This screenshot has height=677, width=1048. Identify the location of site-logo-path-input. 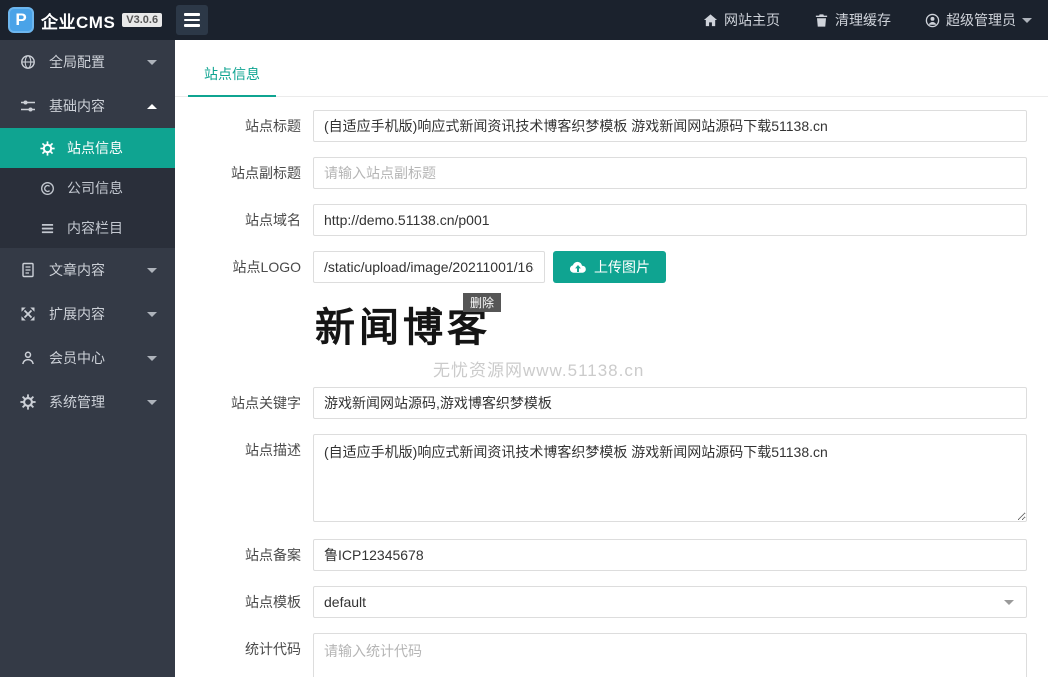
(429, 267).